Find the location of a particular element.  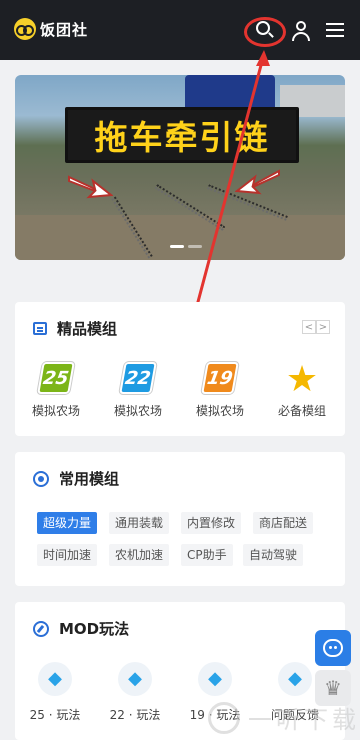

featured-item-fs25: 25 模拟农场 is located at coordinates (56, 390).